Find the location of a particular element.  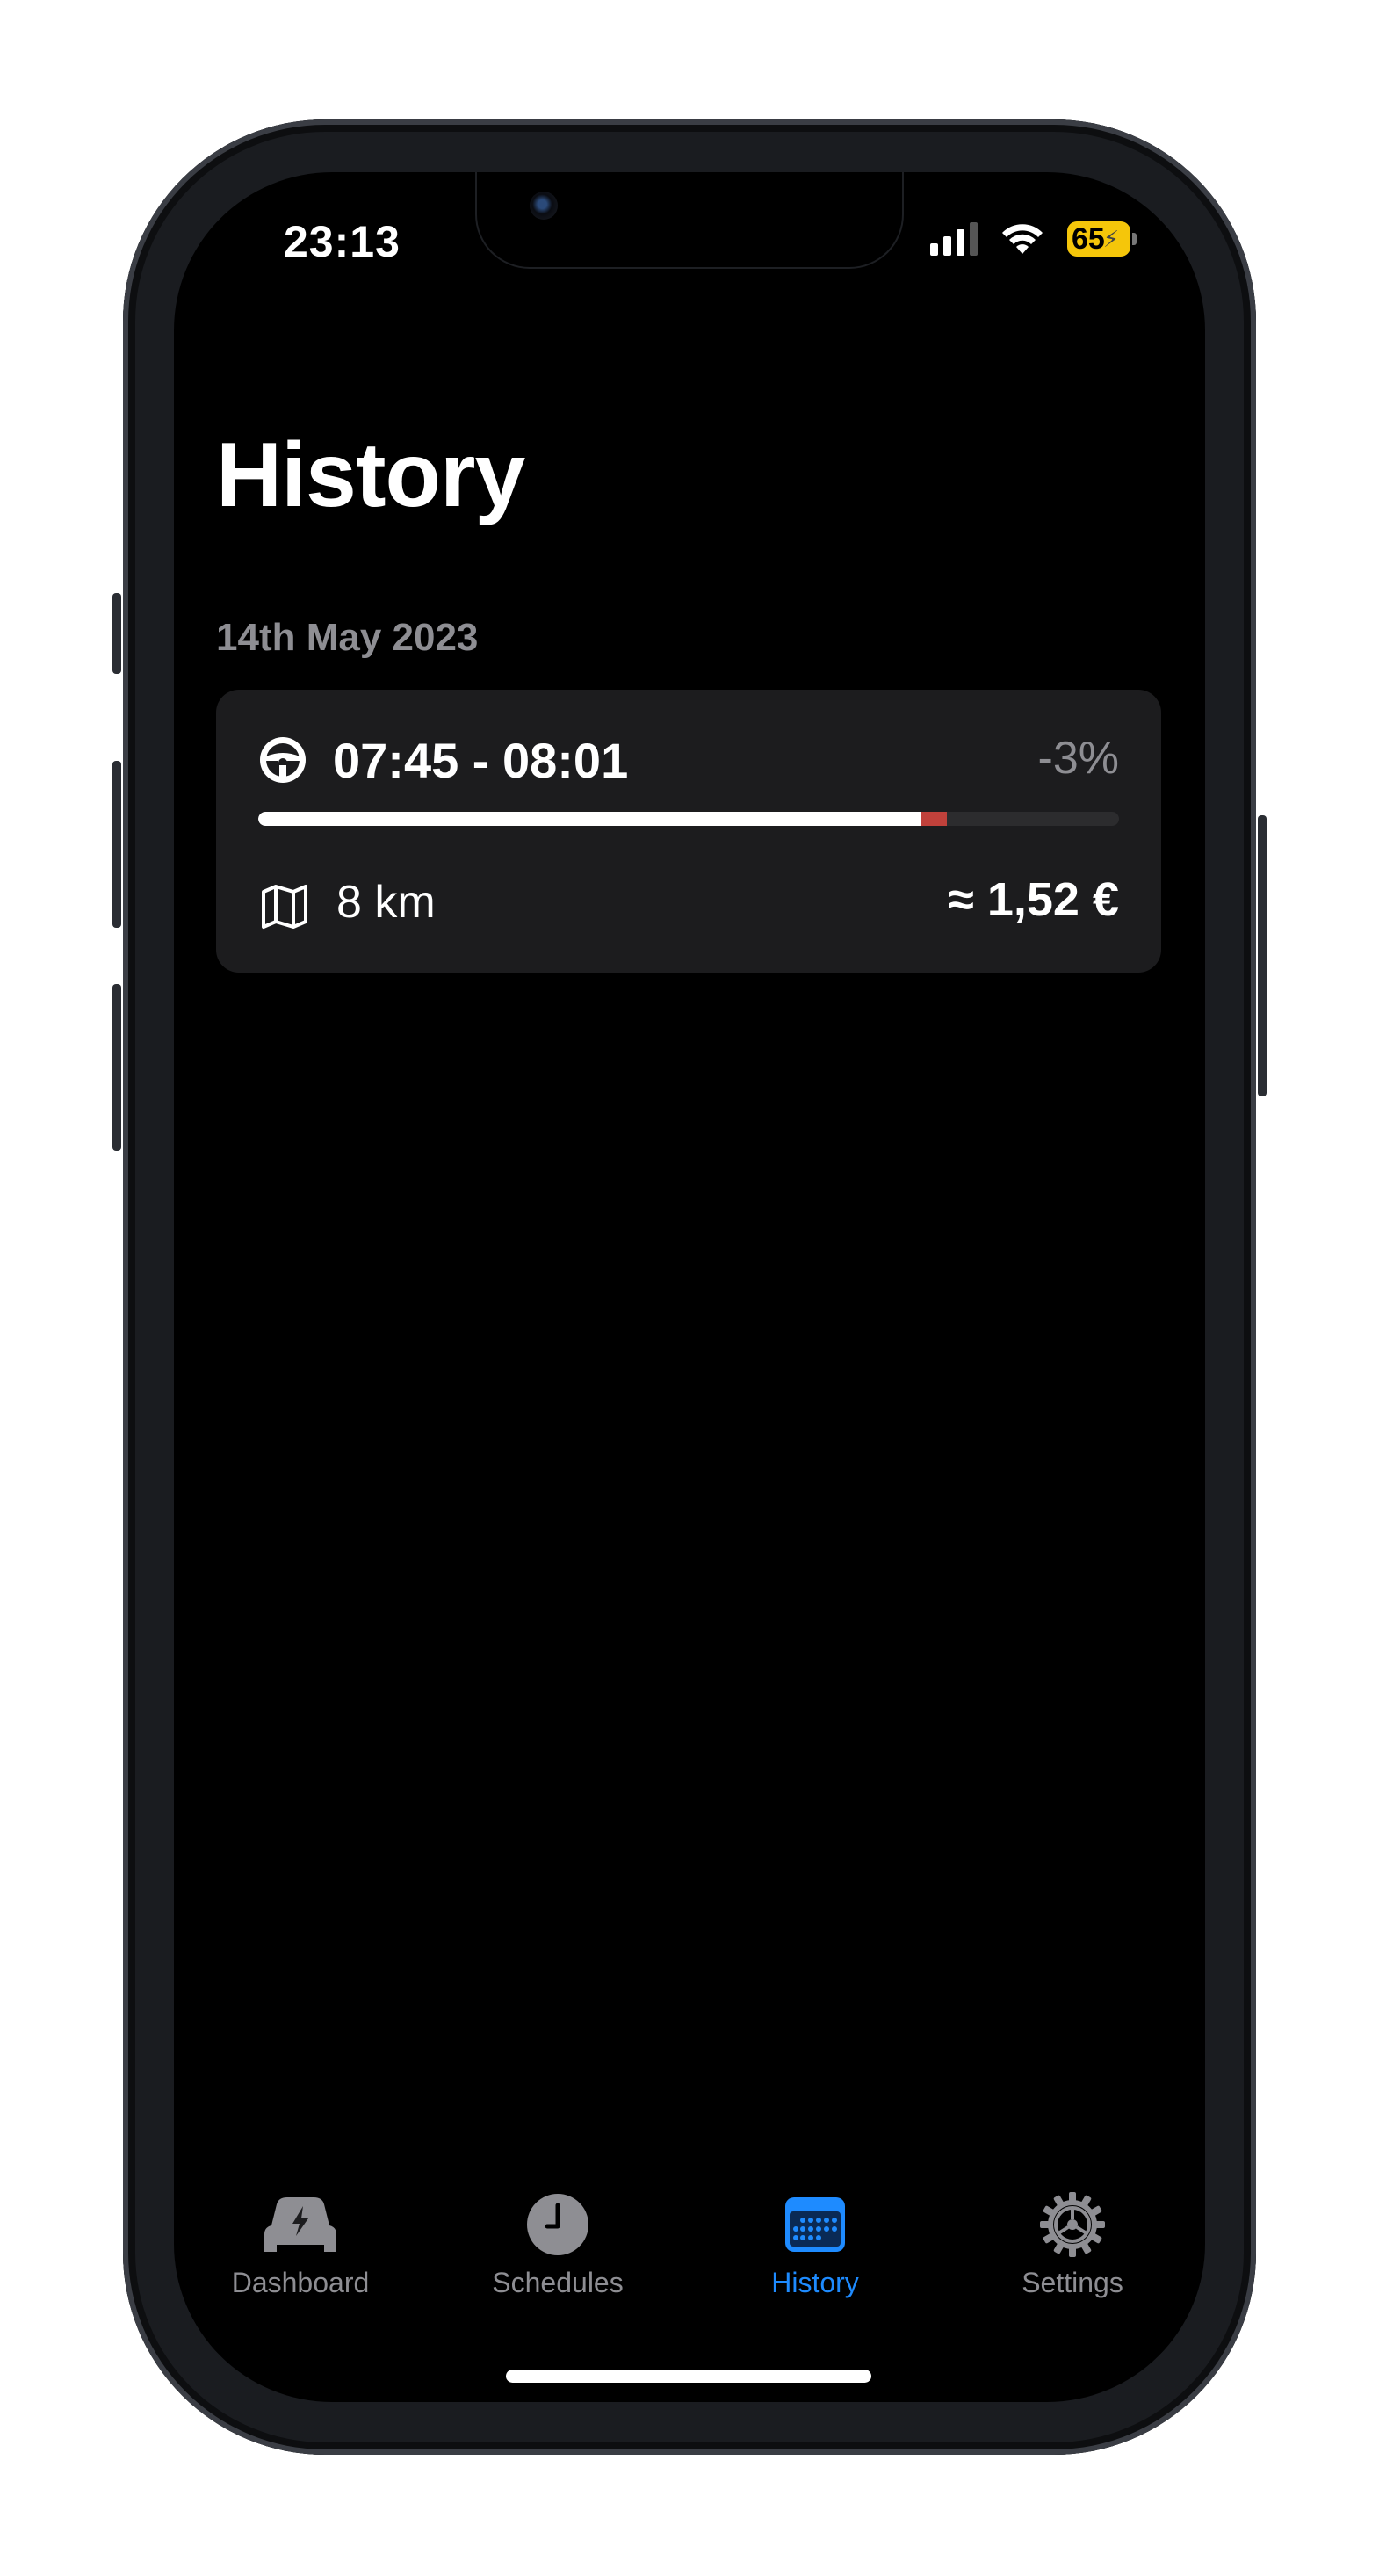

section-date-header: 14th May 2023 is located at coordinates (347, 637).